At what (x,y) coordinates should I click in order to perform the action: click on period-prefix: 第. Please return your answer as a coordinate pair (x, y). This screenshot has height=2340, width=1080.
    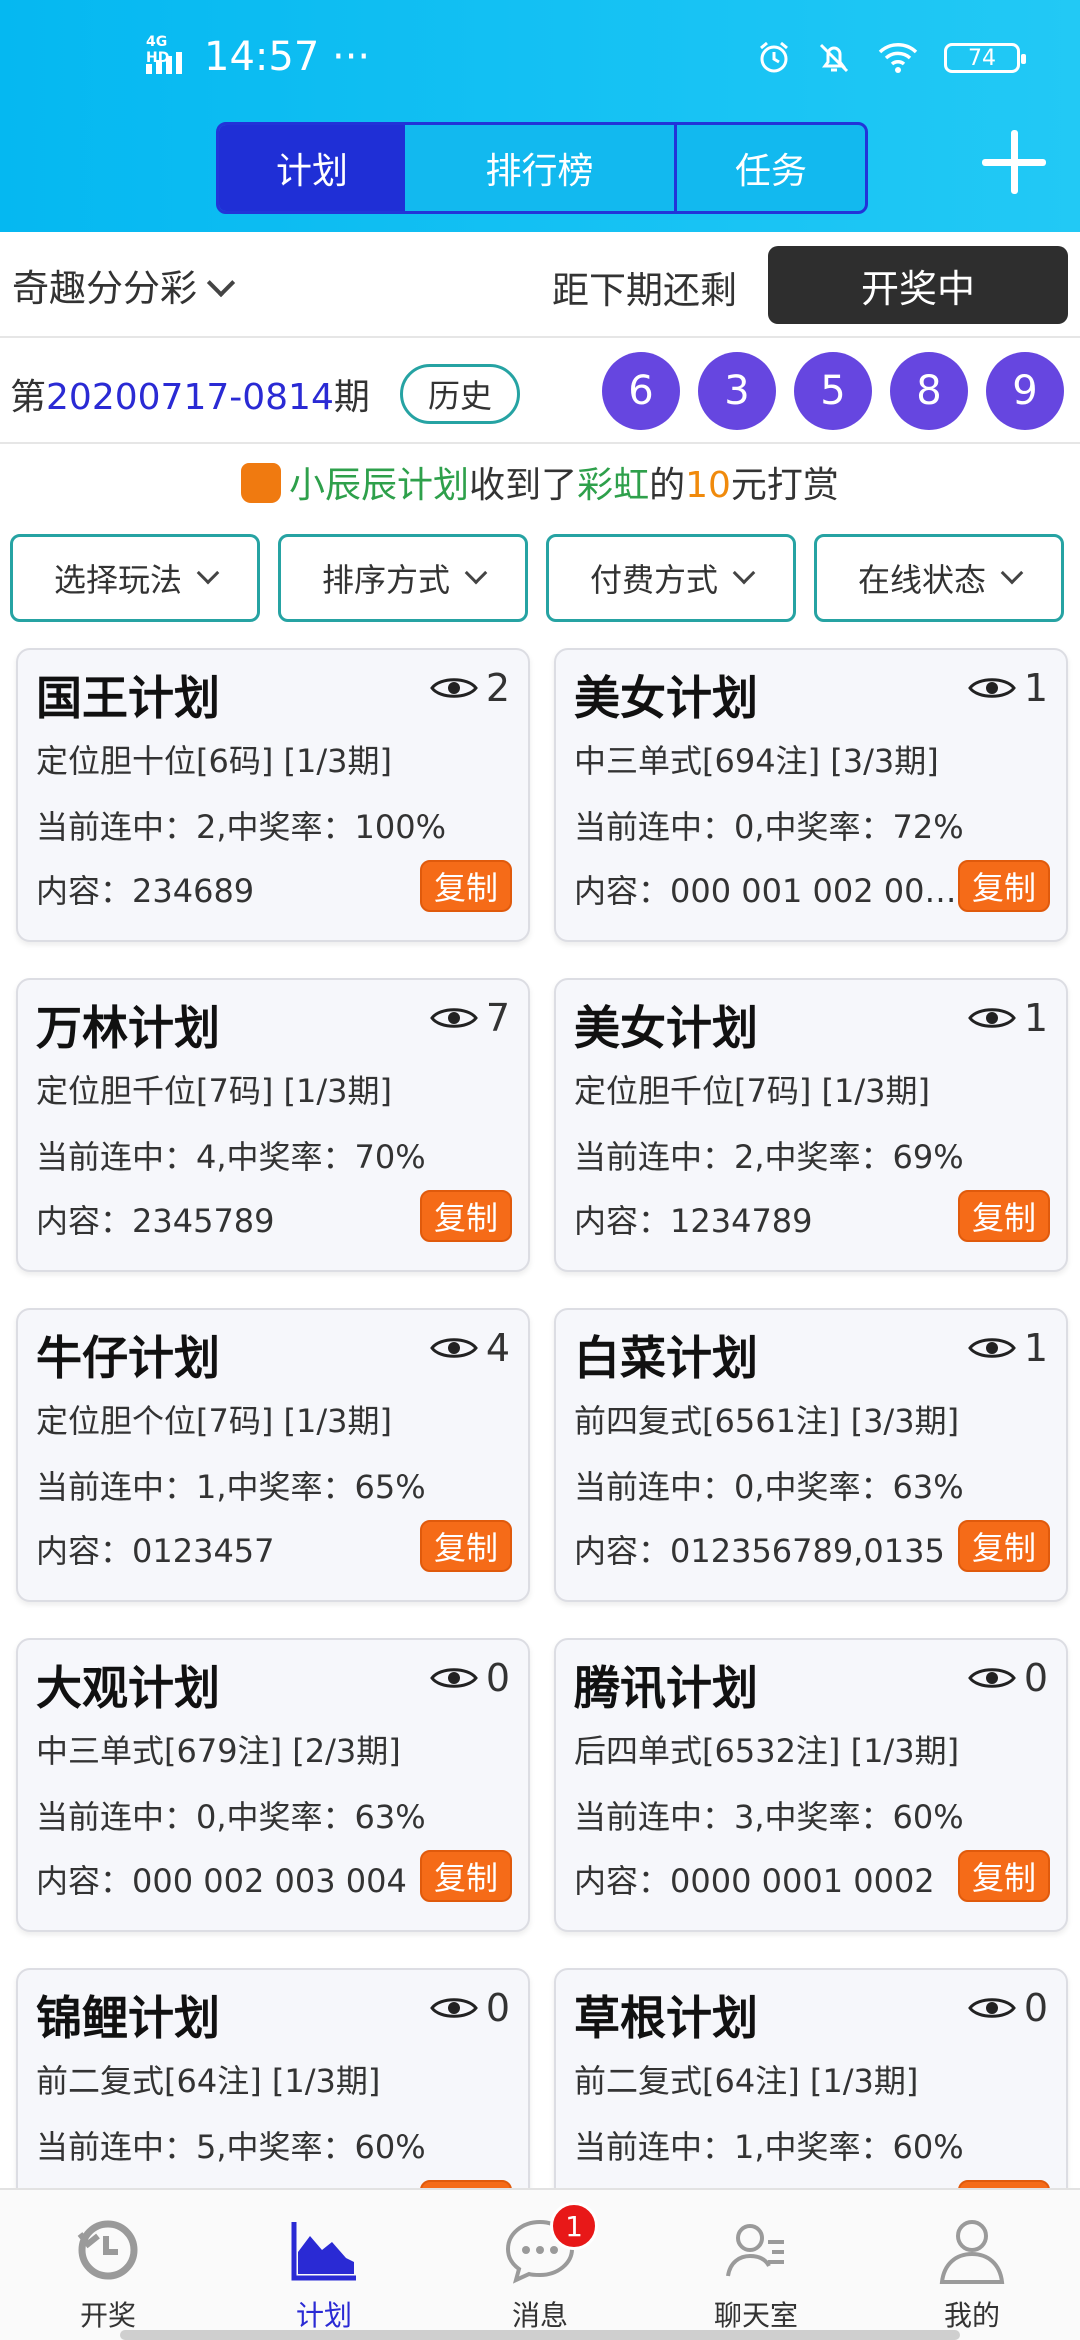
    Looking at the image, I should click on (28, 397).